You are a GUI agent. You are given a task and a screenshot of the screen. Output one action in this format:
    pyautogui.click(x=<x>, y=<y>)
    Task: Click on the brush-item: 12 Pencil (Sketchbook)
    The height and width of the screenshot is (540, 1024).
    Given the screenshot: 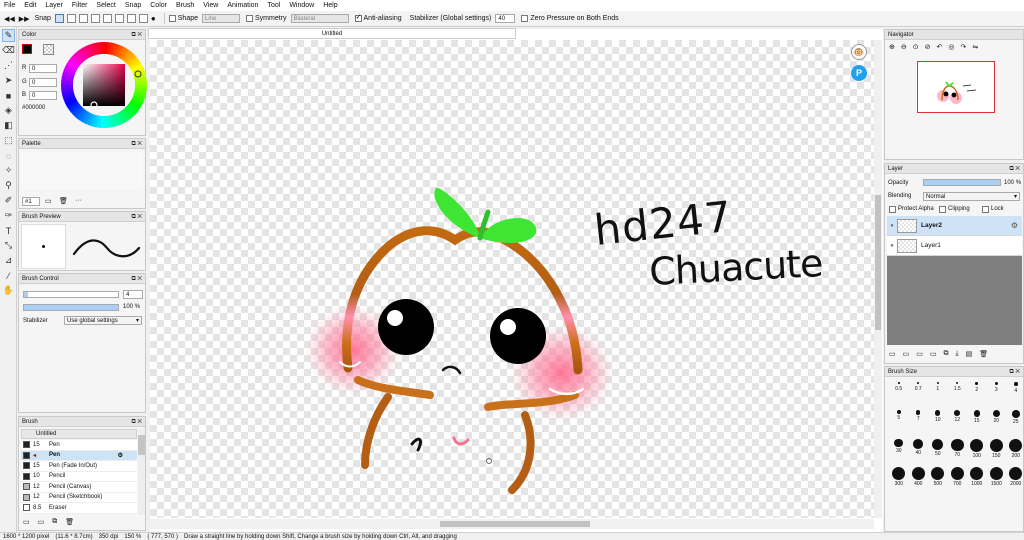 What is the action you would take?
    pyautogui.click(x=79, y=497)
    